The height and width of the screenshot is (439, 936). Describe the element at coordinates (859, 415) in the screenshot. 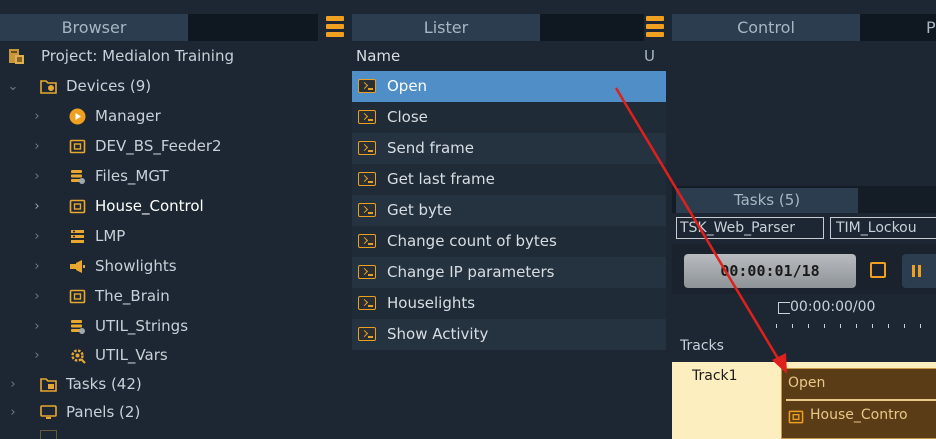

I see `cue-device-label: House_Contro` at that location.